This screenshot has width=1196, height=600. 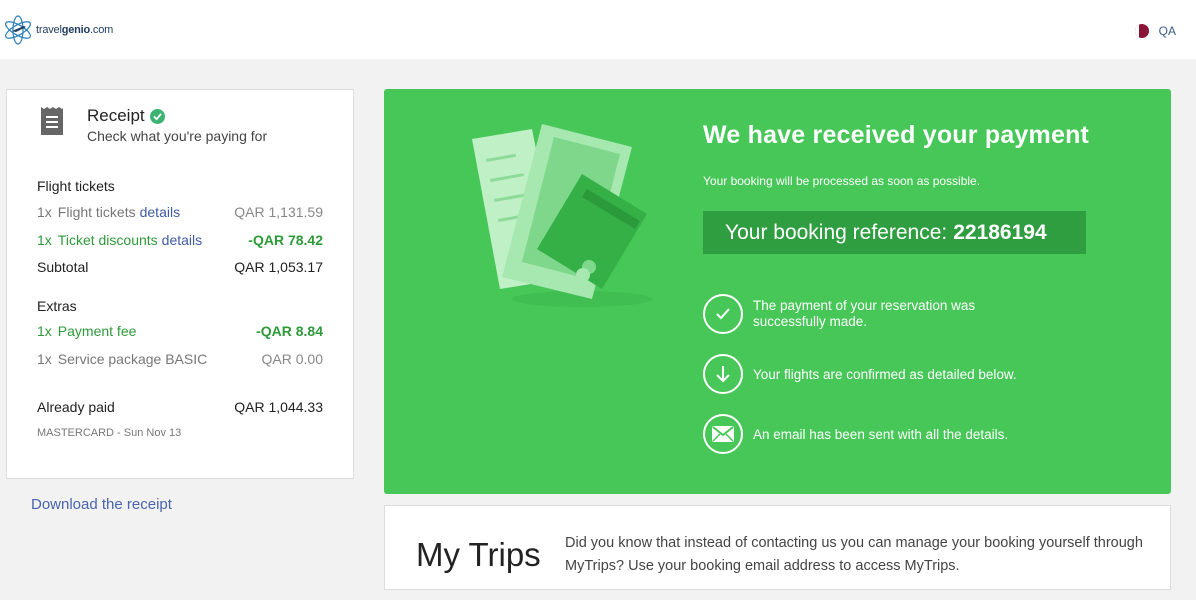 I want to click on arrow-down-icon, so click(x=723, y=374).